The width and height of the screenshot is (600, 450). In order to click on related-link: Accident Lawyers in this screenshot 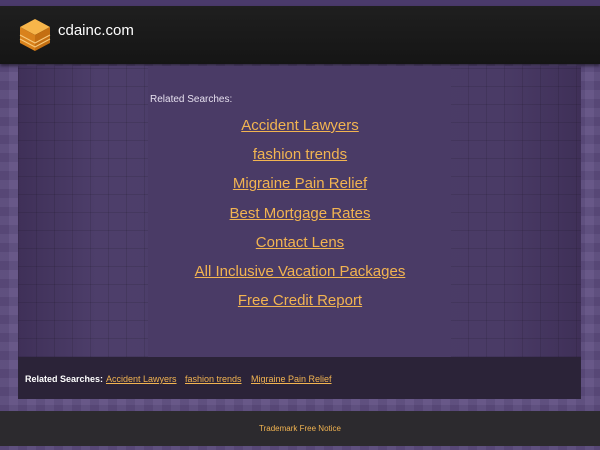, I will do `click(300, 125)`.